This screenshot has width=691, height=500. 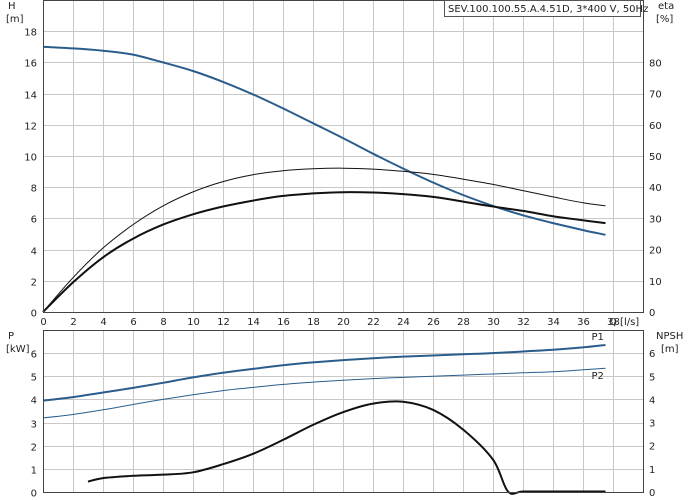 What do you see at coordinates (163, 322) in the screenshot?
I see `x-tick-label: 8` at bounding box center [163, 322].